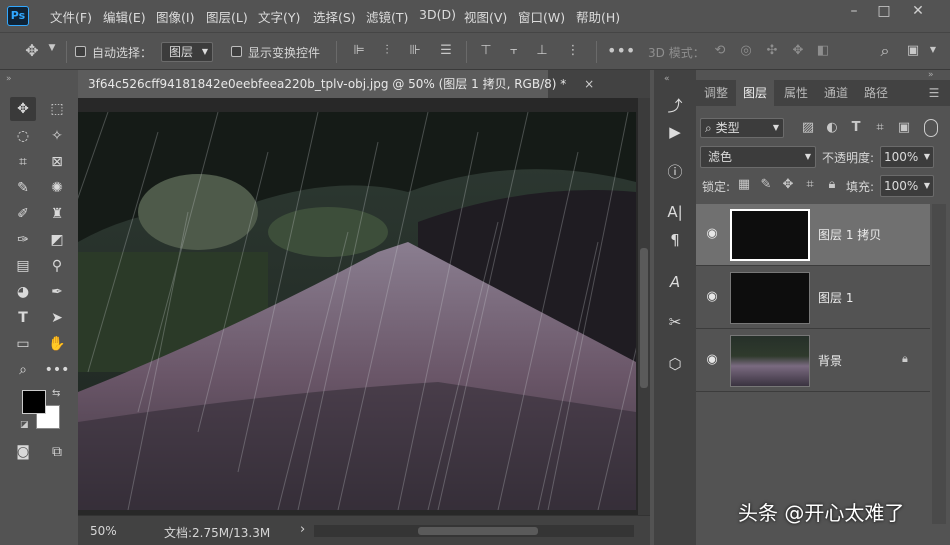 The height and width of the screenshot is (545, 950). What do you see at coordinates (880, 127) in the screenshot?
I see `filter-shape-icon: ⌗` at bounding box center [880, 127].